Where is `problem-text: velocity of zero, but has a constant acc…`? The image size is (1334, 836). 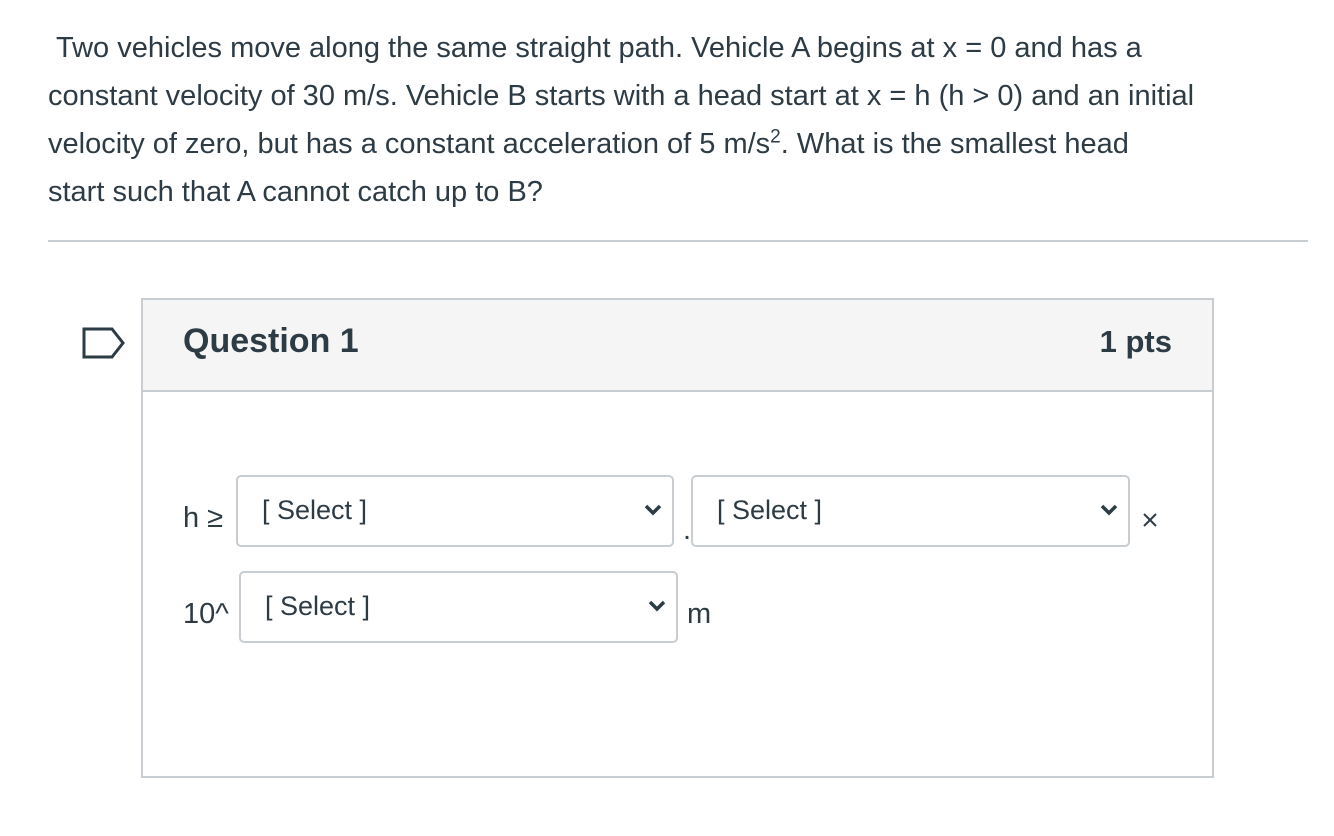 problem-text: velocity of zero, but has a constant acc… is located at coordinates (409, 144).